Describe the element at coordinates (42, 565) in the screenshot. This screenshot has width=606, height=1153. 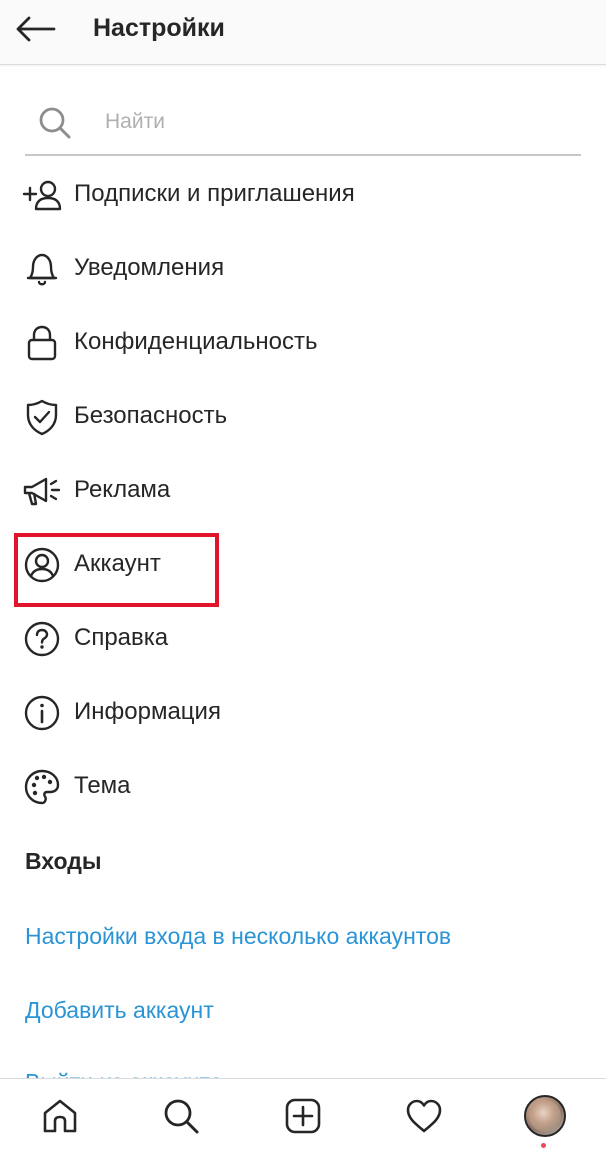
I see `account-circle-icon` at that location.